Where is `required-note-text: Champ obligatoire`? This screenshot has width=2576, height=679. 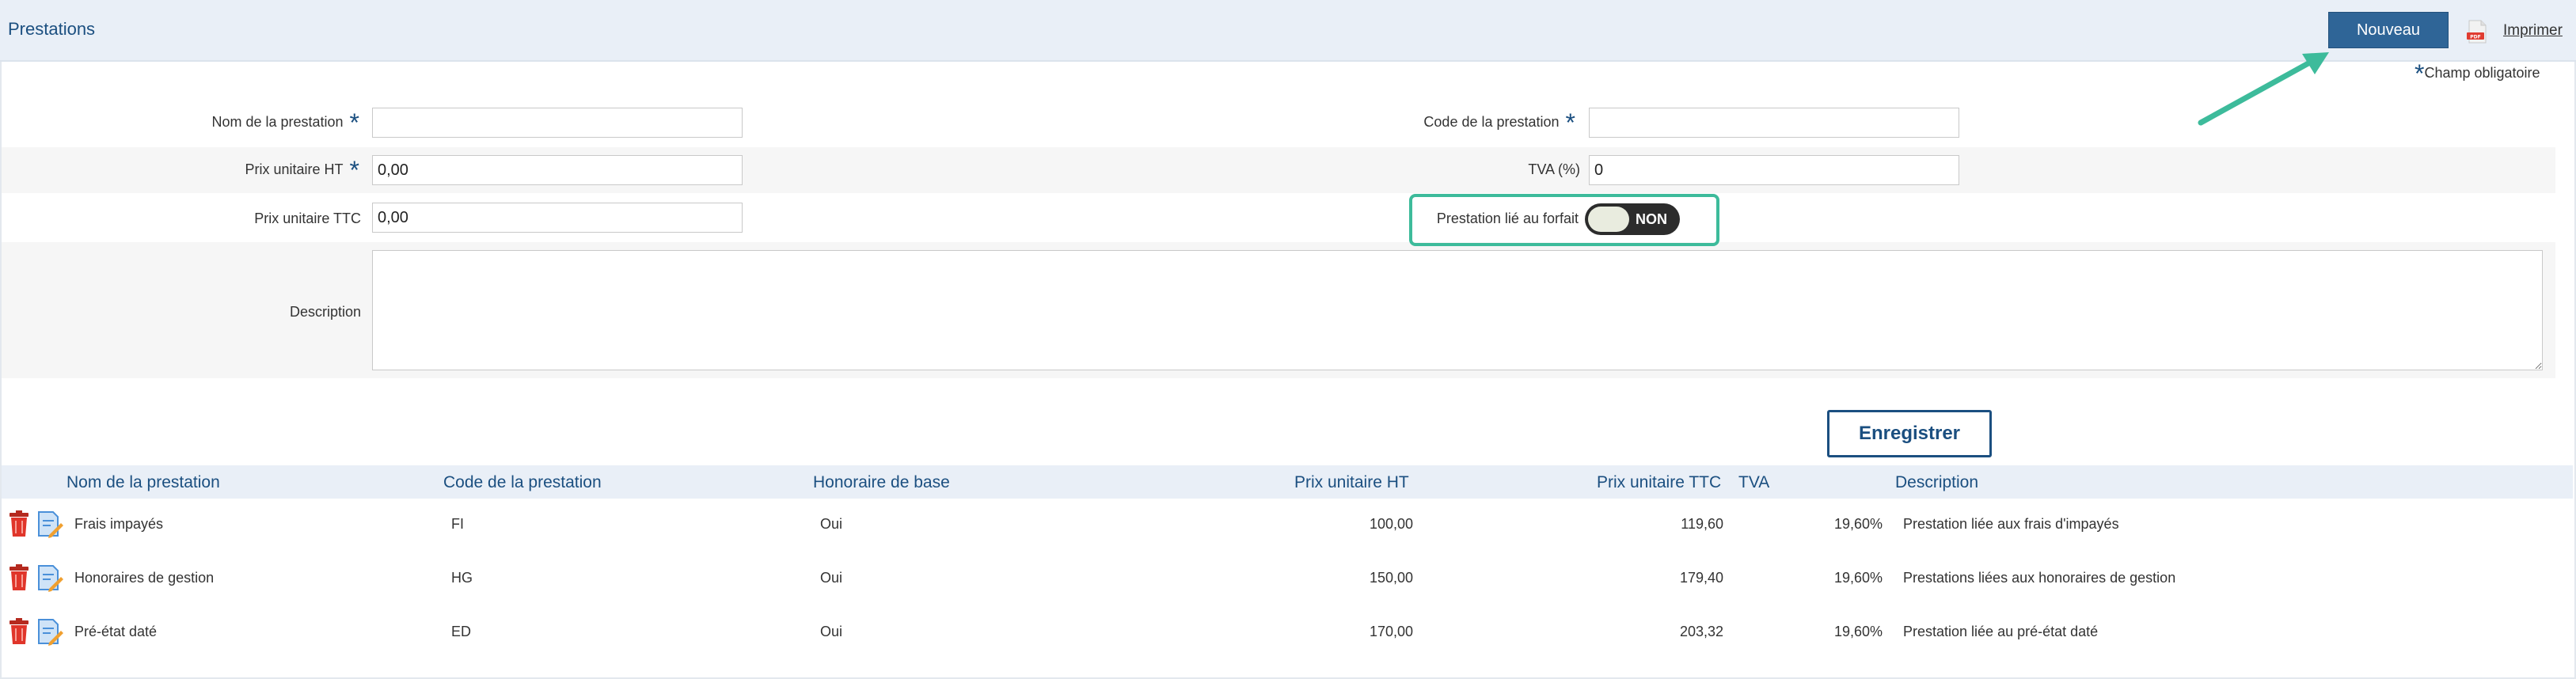
required-note-text: Champ obligatoire is located at coordinates (2482, 73).